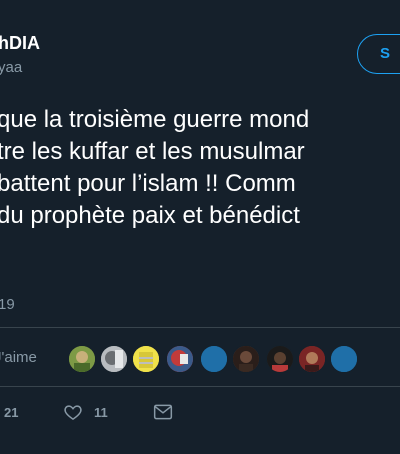 This screenshot has height=454, width=400. I want to click on avatar-gray-icon, so click(114, 359).